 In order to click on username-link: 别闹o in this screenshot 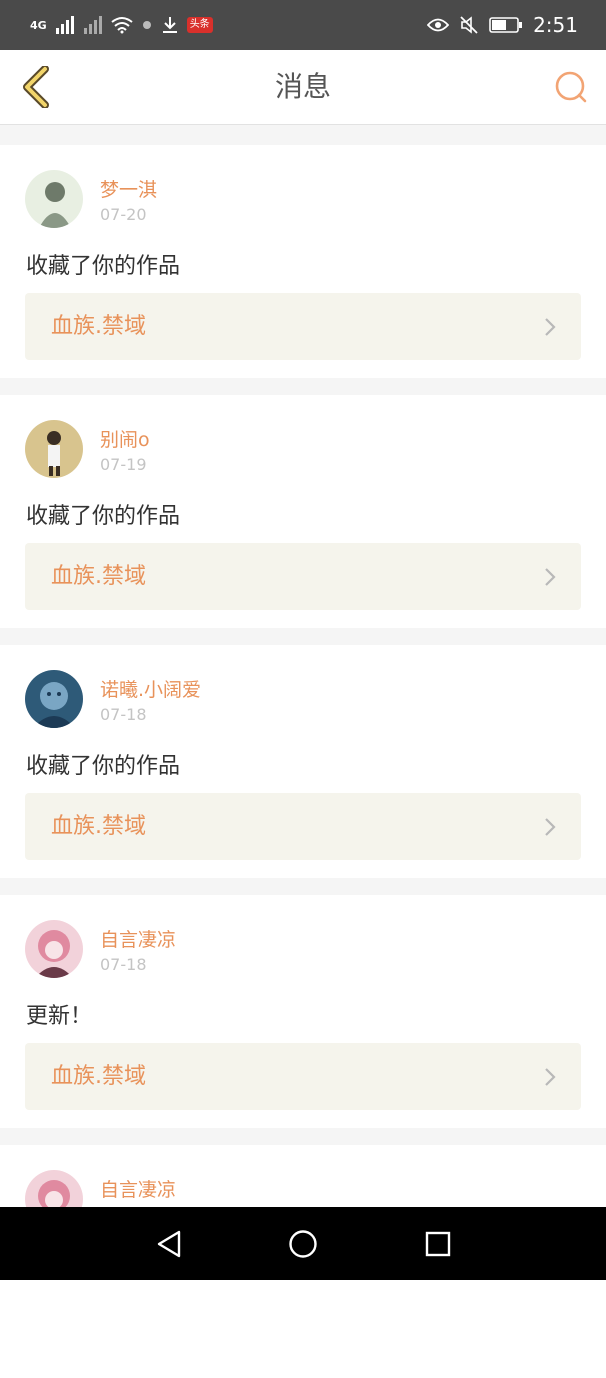, I will do `click(125, 438)`.